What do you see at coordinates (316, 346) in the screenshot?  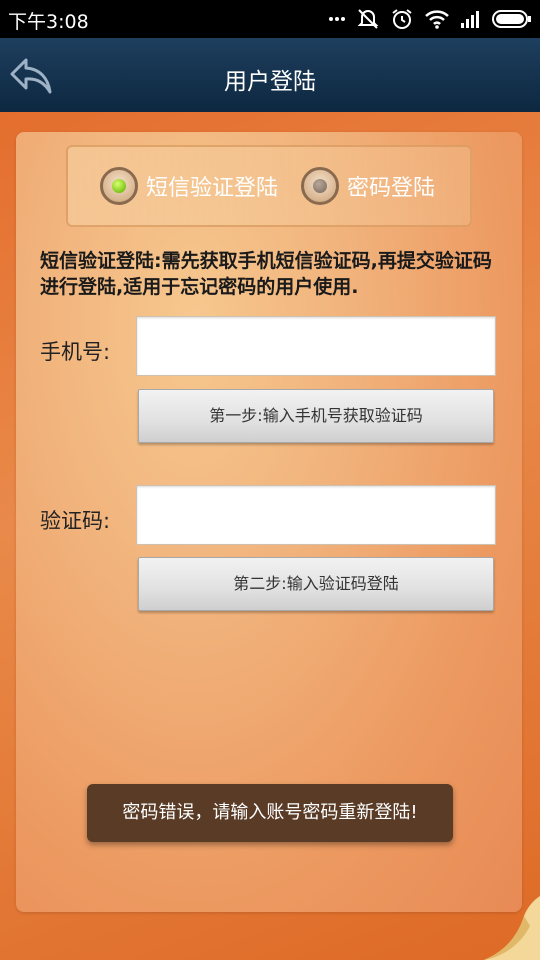 I see `phone-input` at bounding box center [316, 346].